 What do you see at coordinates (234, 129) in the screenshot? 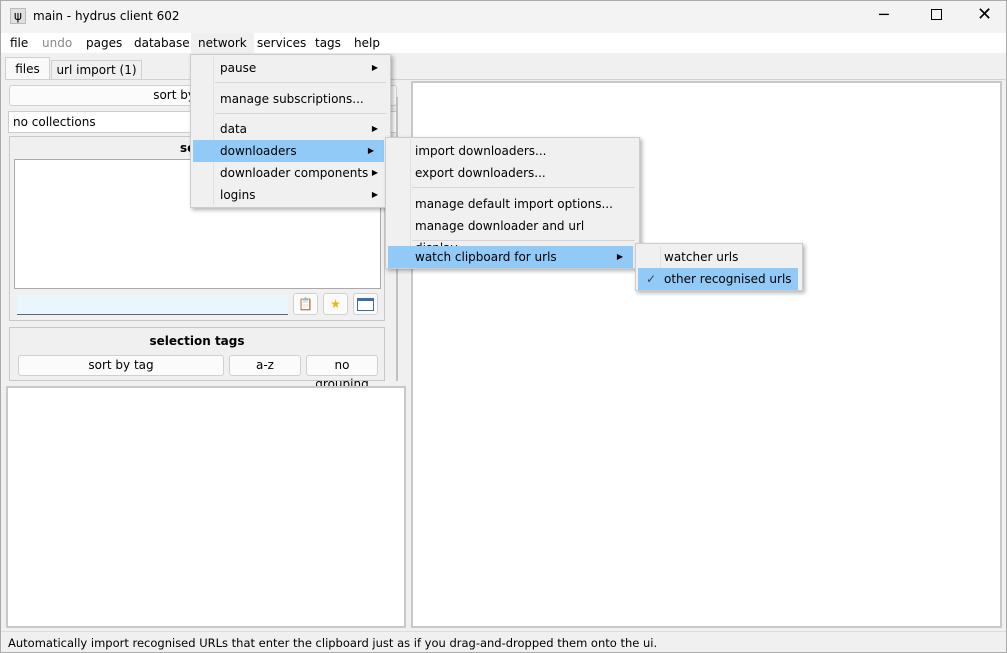
I see `label: data` at bounding box center [234, 129].